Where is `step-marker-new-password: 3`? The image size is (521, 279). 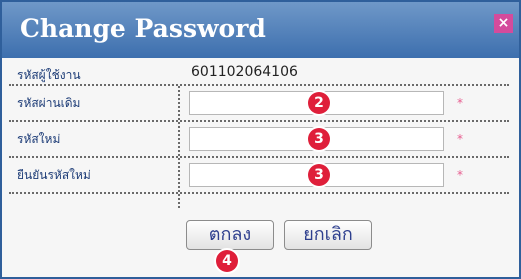 step-marker-new-password: 3 is located at coordinates (319, 139).